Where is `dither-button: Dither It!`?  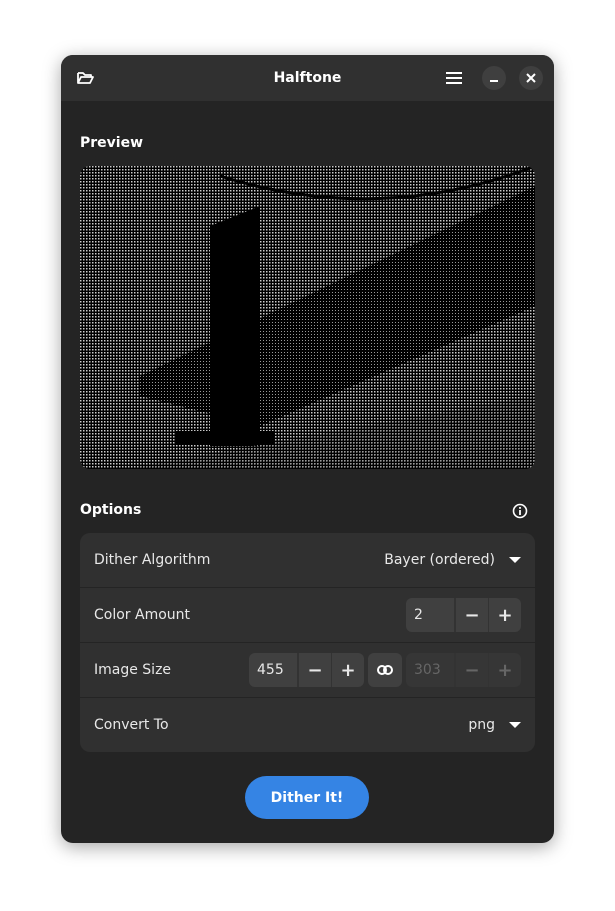
dither-button: Dither It! is located at coordinates (307, 797).